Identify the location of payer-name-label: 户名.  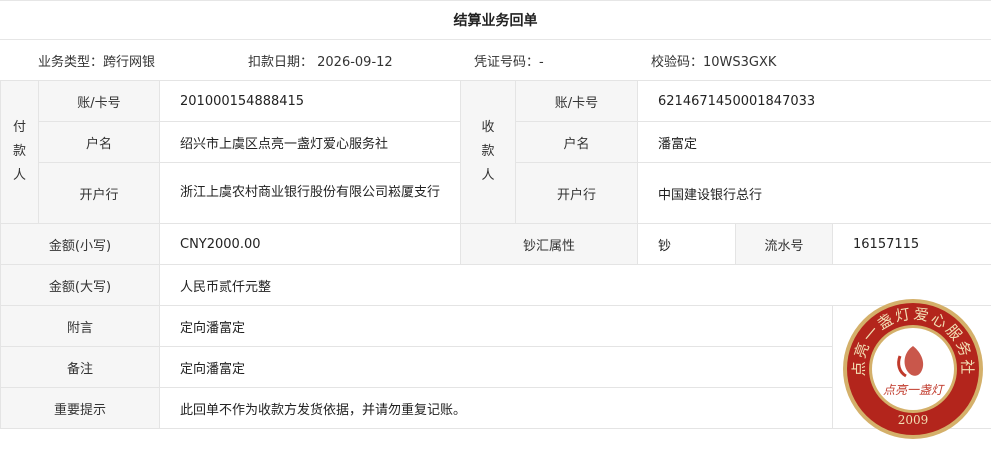
(99, 142).